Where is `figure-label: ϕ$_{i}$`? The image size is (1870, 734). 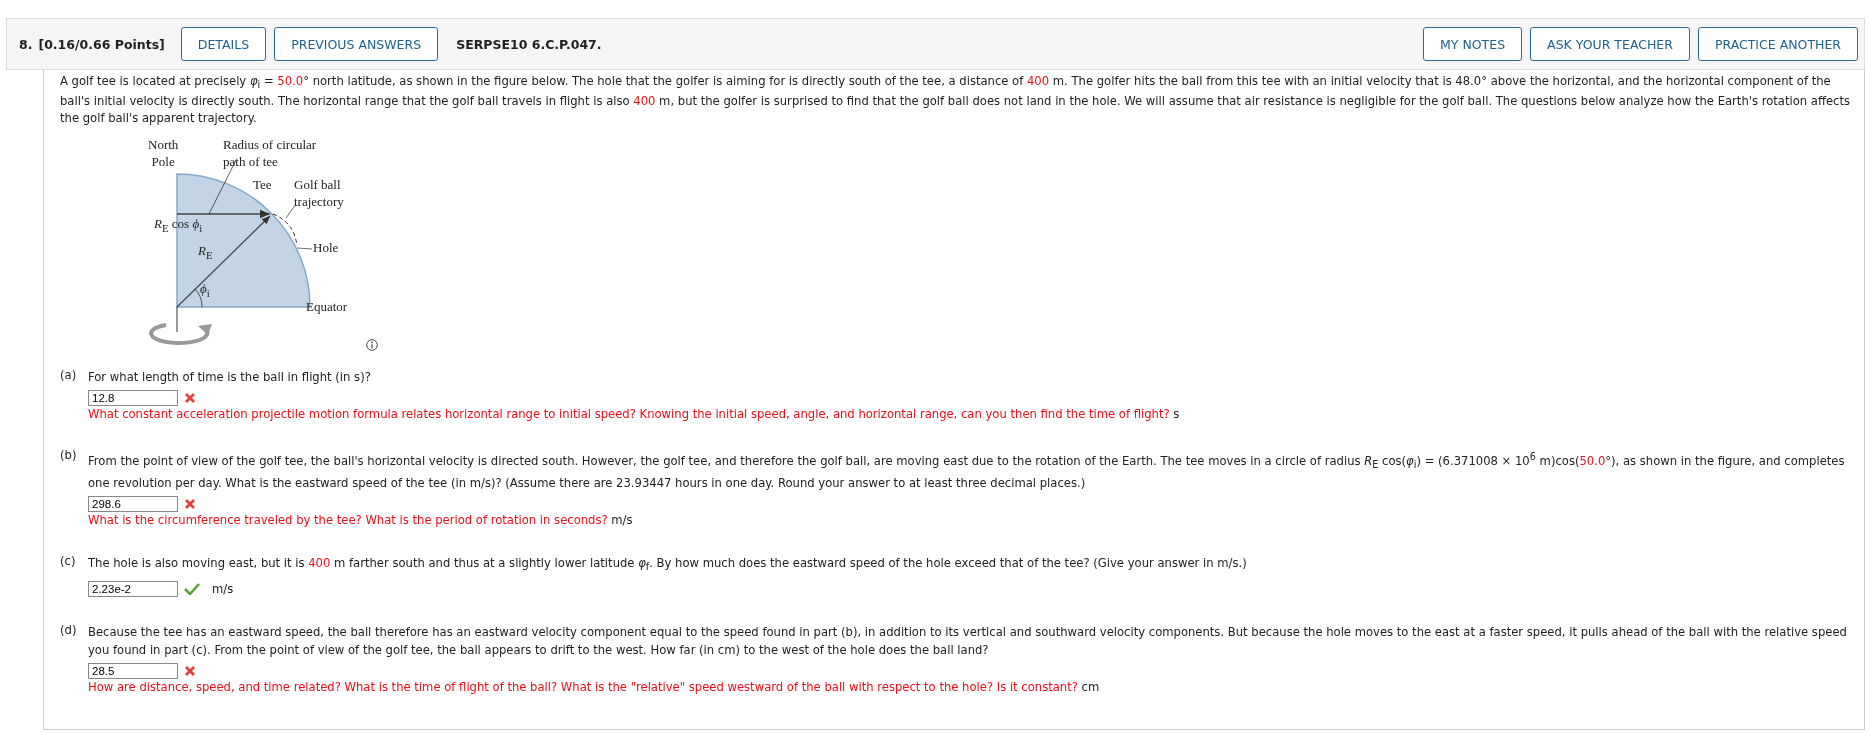 figure-label: ϕ$_{i}$ is located at coordinates (205, 290).